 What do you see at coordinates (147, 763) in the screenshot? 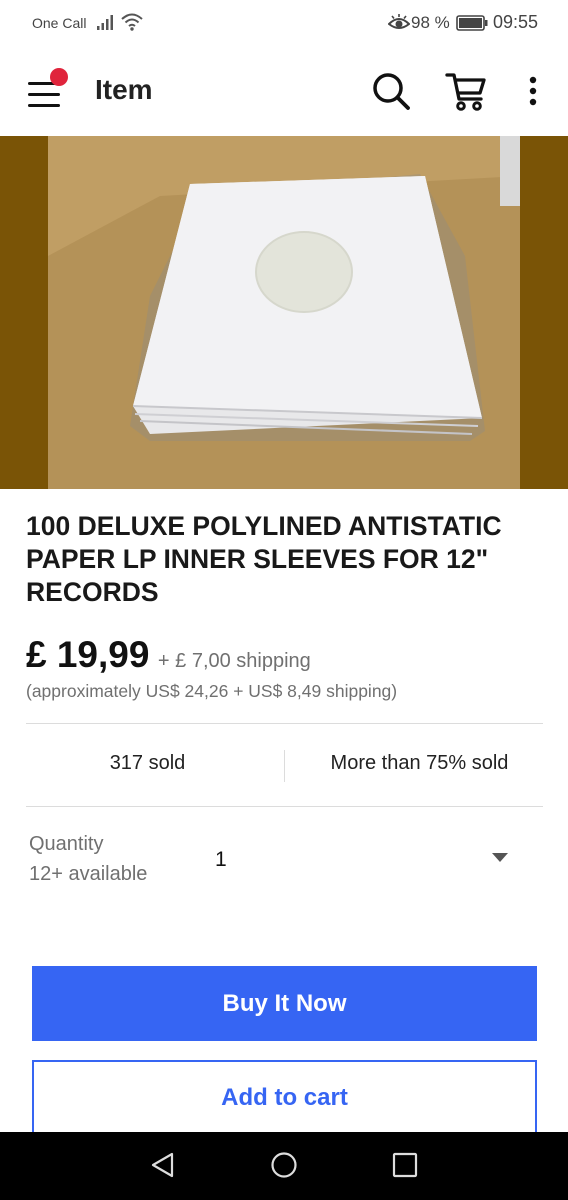
I see `sold-count: 317 sold` at bounding box center [147, 763].